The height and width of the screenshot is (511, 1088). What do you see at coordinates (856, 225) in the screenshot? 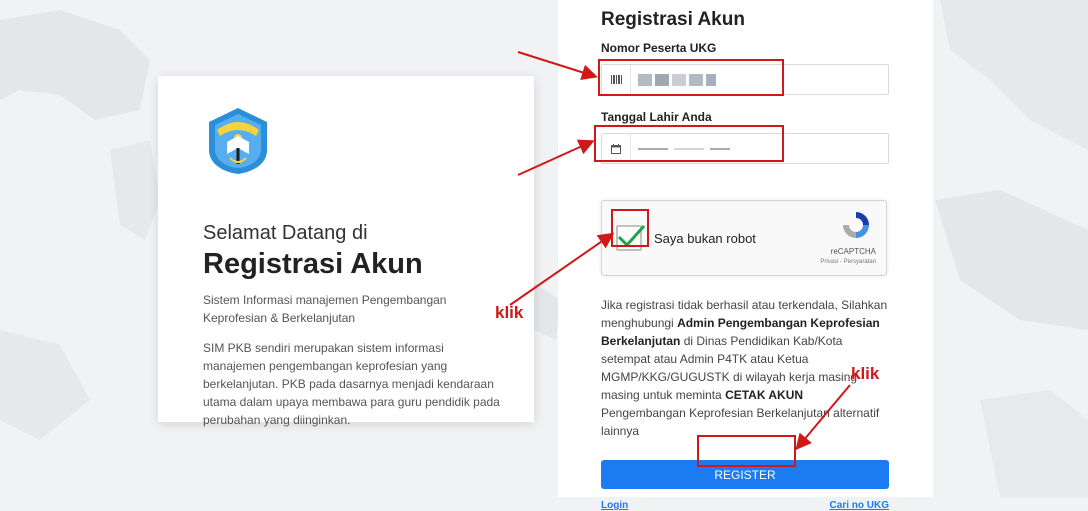
I see `recaptcha-logo-icon` at bounding box center [856, 225].